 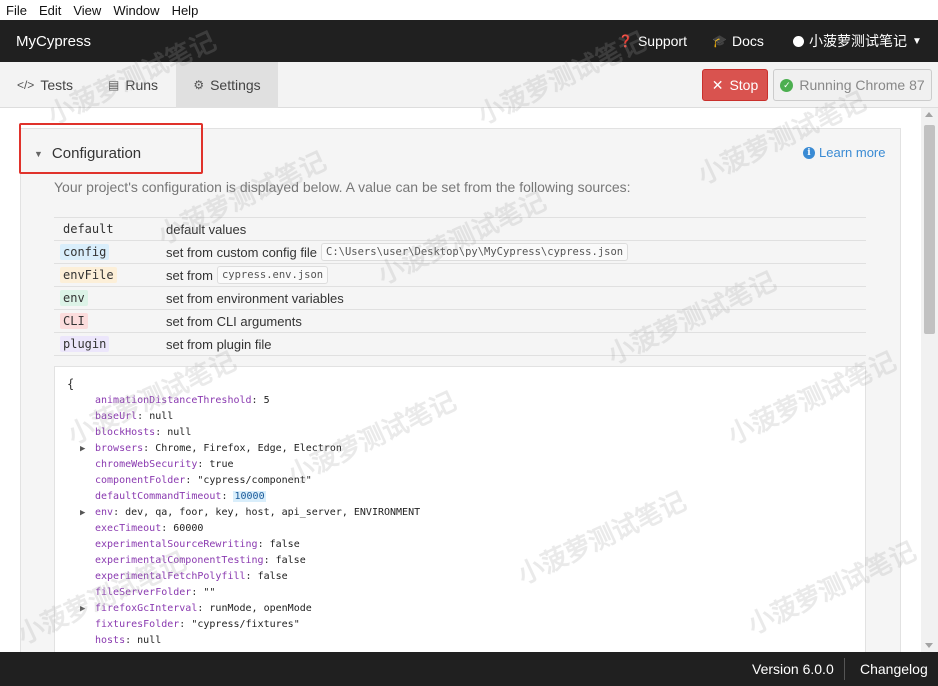 I want to click on support-link: ❓ Support, so click(x=652, y=41).